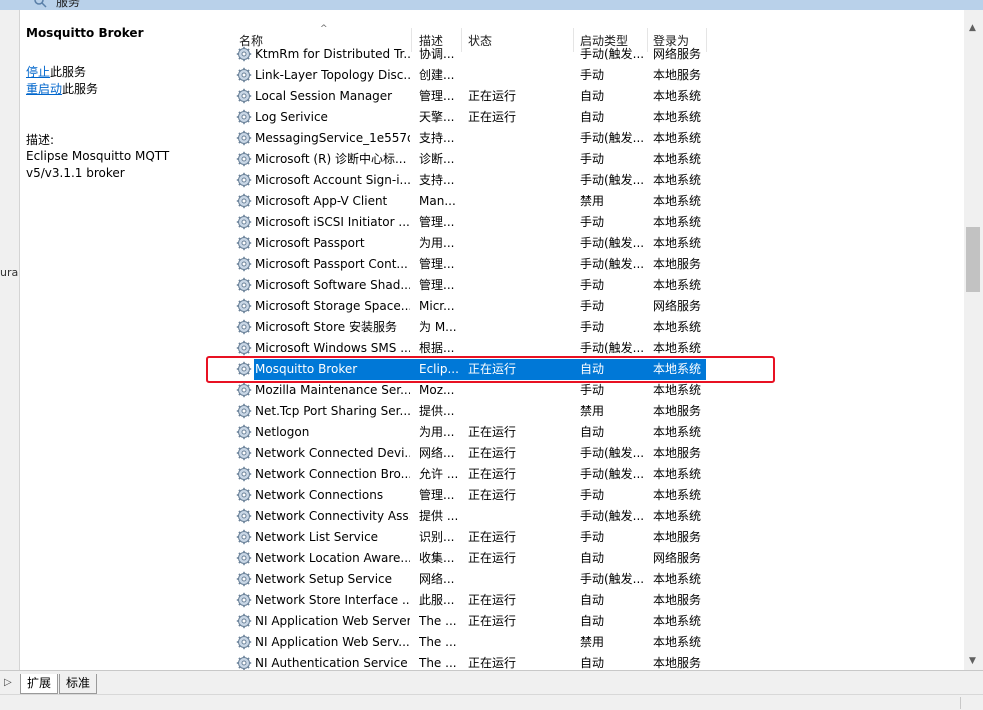 The width and height of the screenshot is (983, 710). What do you see at coordinates (960, 703) in the screenshot?
I see `status-divider` at bounding box center [960, 703].